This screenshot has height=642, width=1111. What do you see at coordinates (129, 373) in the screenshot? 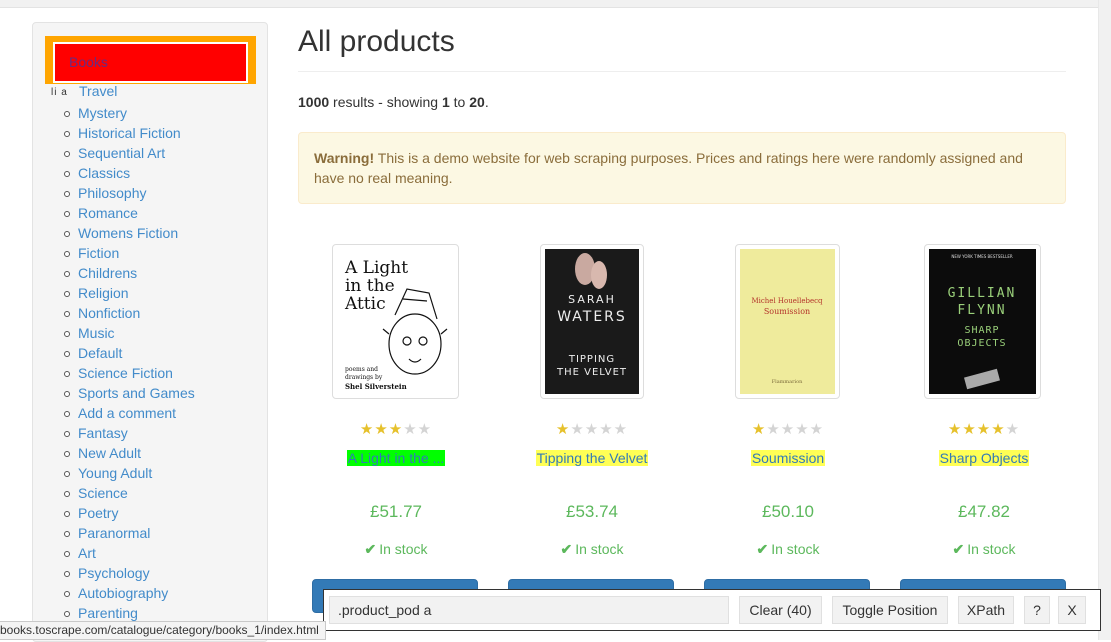
I see `sidebar-item: Science Fiction` at bounding box center [129, 373].